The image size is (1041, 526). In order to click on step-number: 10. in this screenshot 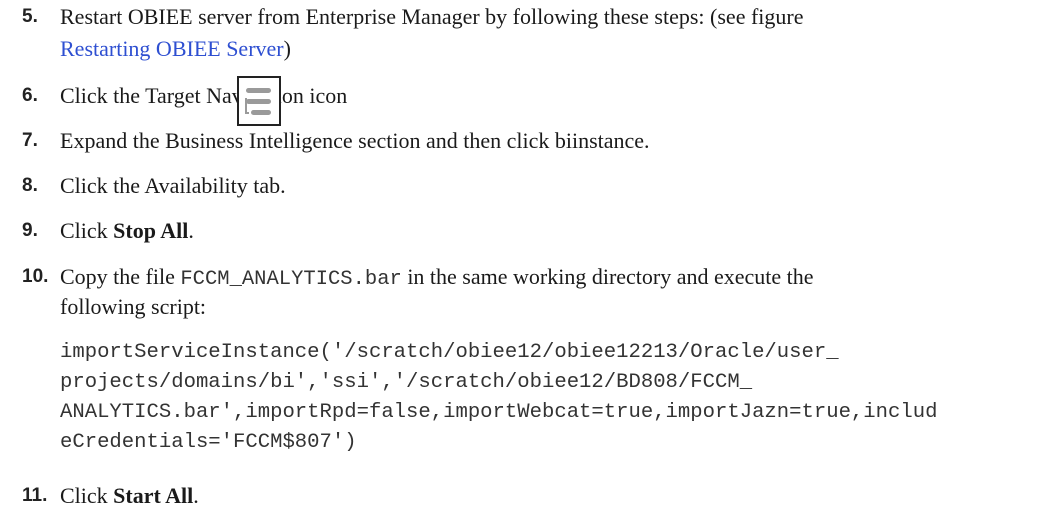, I will do `click(35, 276)`.